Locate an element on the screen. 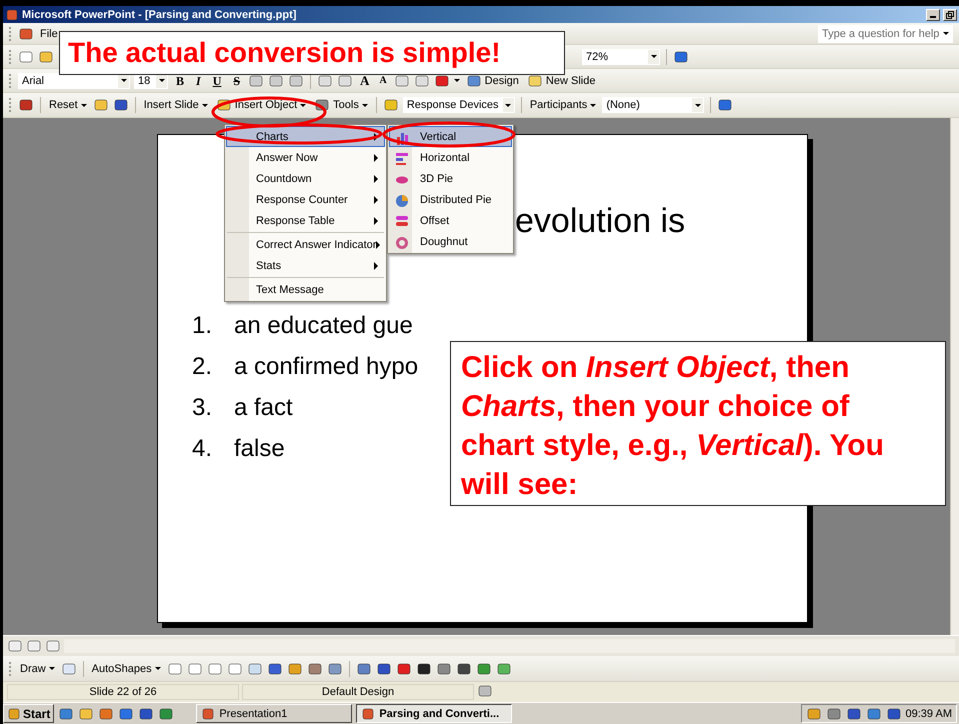 The image size is (959, 724). restore-icon is located at coordinates (950, 14).